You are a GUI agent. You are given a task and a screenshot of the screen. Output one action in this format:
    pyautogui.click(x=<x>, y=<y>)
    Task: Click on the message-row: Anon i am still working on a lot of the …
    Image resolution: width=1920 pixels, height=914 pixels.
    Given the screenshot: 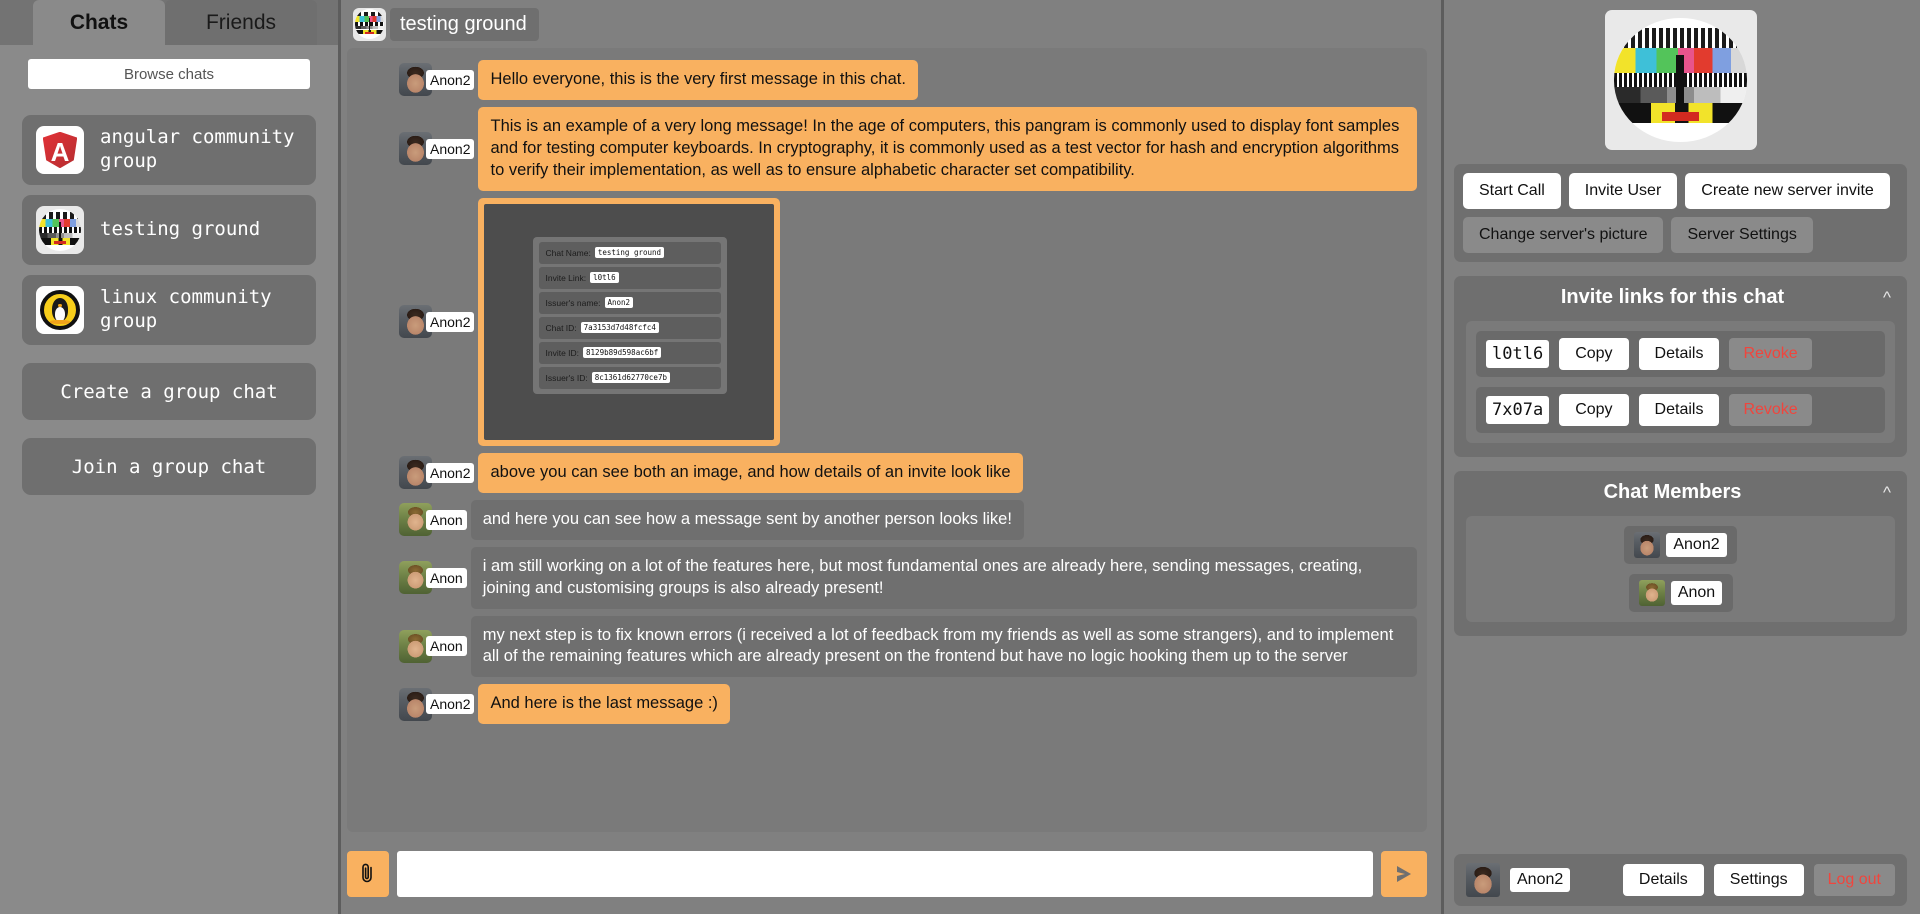 What is the action you would take?
    pyautogui.click(x=882, y=577)
    